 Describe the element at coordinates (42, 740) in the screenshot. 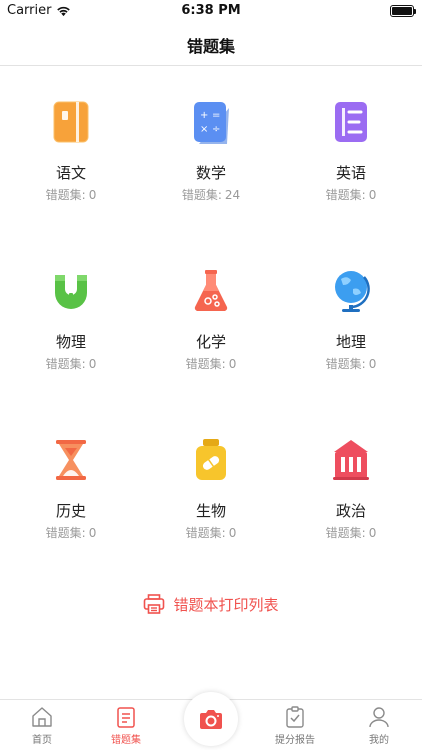

I see `tab-home-label: 首页` at that location.